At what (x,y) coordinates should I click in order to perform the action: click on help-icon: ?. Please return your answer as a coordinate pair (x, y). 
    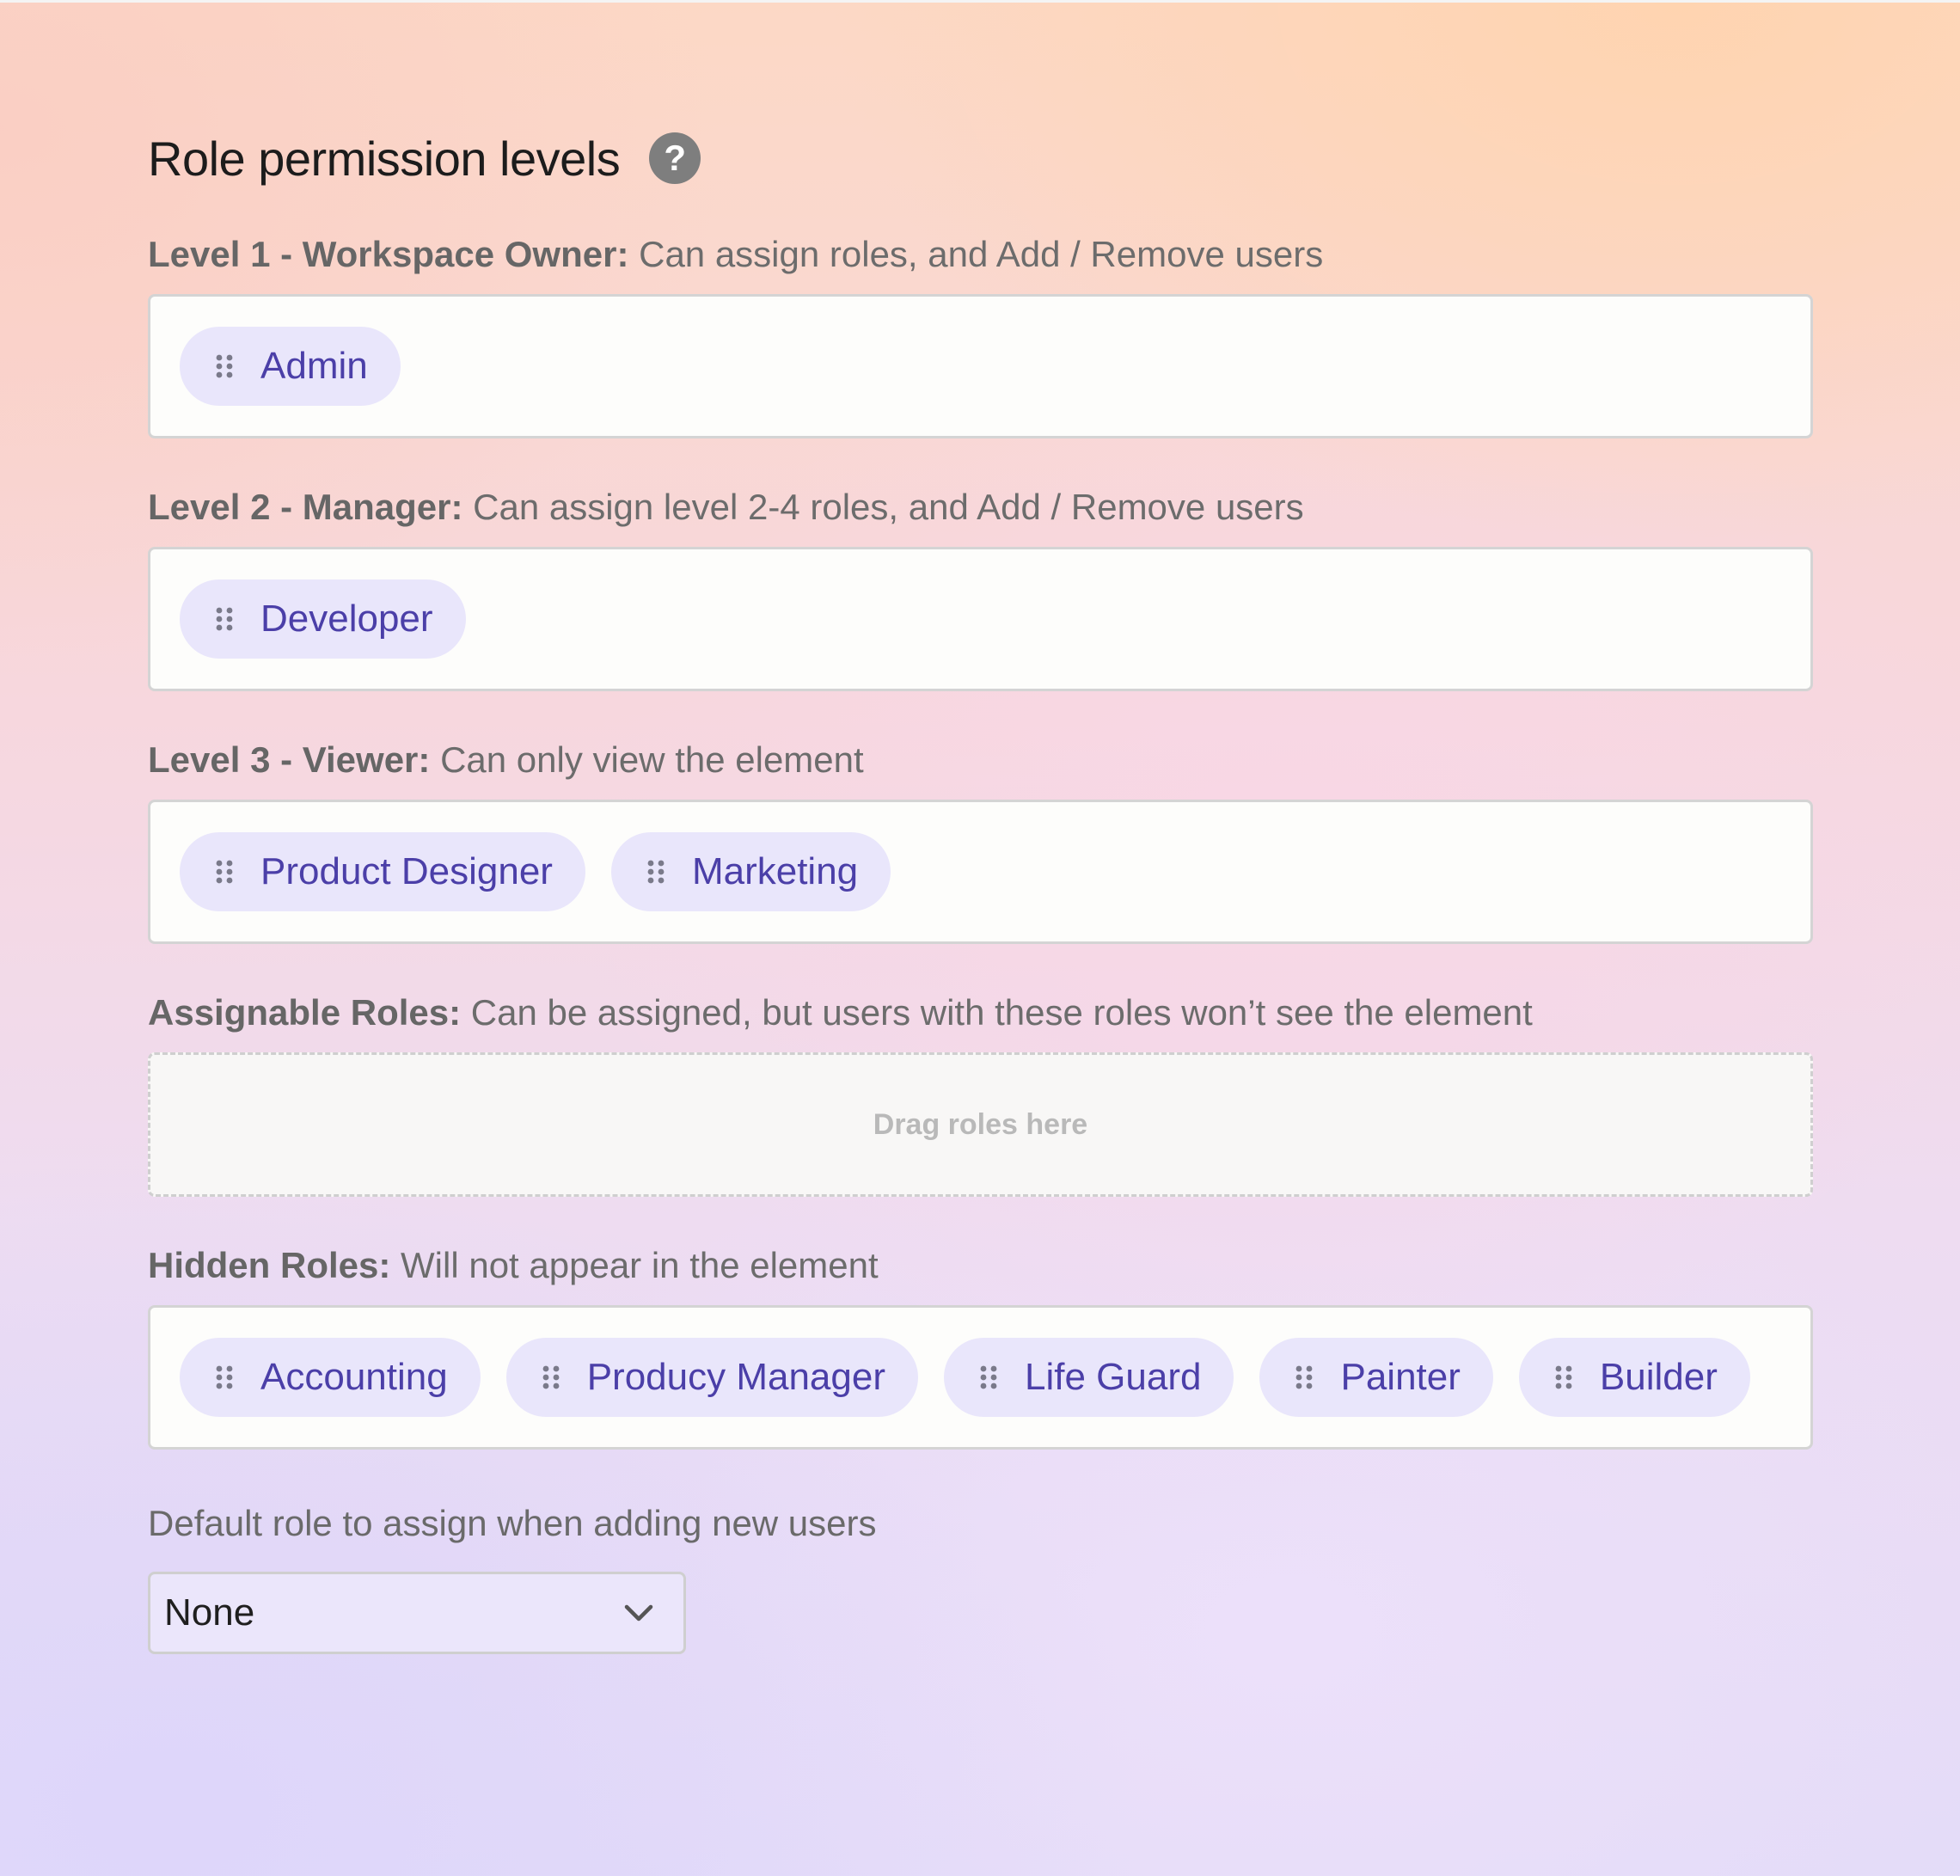
    Looking at the image, I should click on (675, 158).